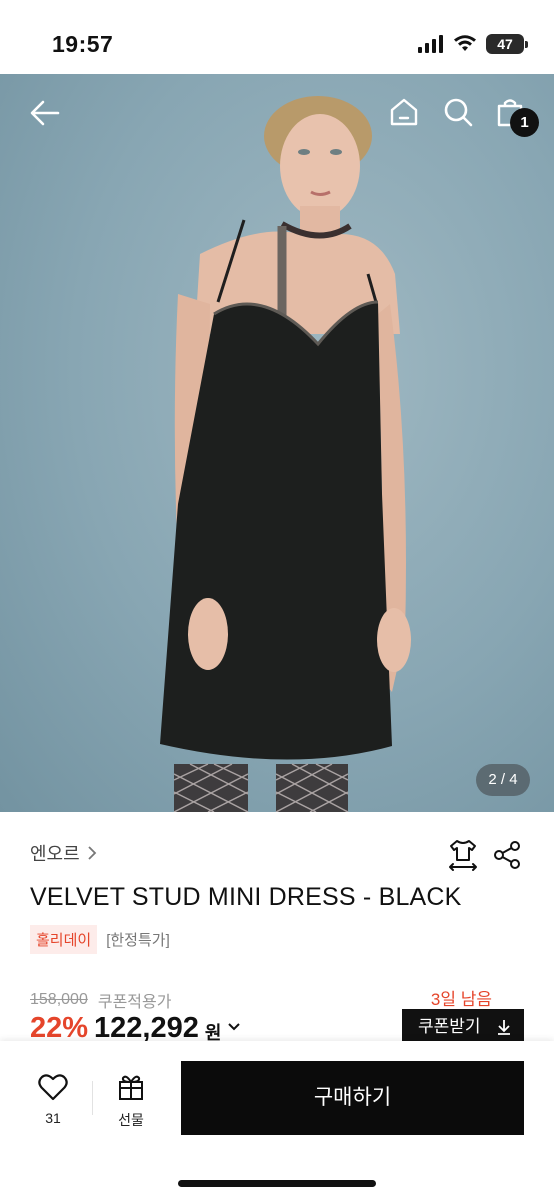 This screenshot has width=554, height=1200. What do you see at coordinates (449, 1026) in the screenshot?
I see `coupon-button-label: 쿠폰받기` at bounding box center [449, 1026].